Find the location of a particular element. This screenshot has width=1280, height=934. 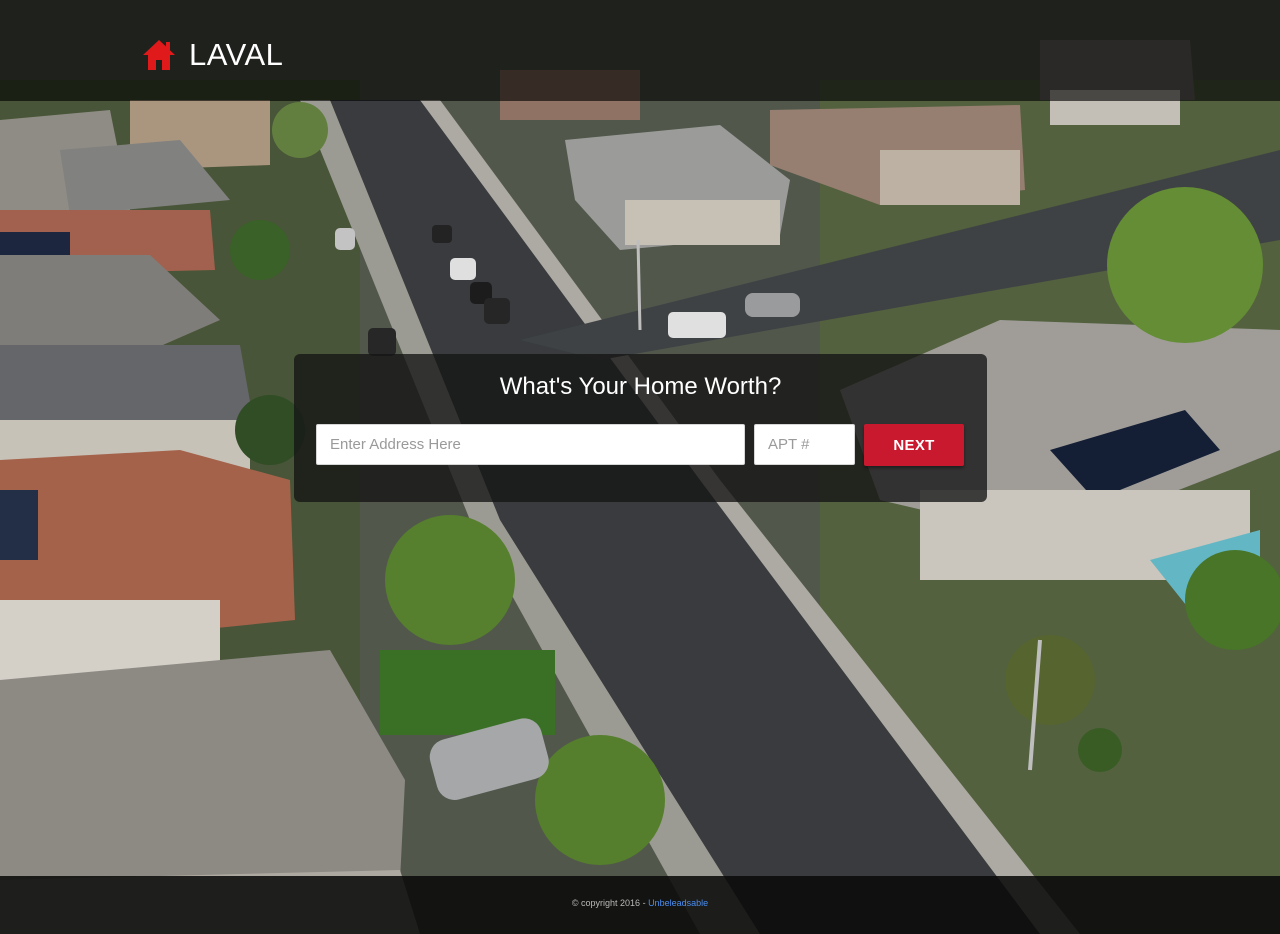

site-header: LAVAL is located at coordinates (640, 50).